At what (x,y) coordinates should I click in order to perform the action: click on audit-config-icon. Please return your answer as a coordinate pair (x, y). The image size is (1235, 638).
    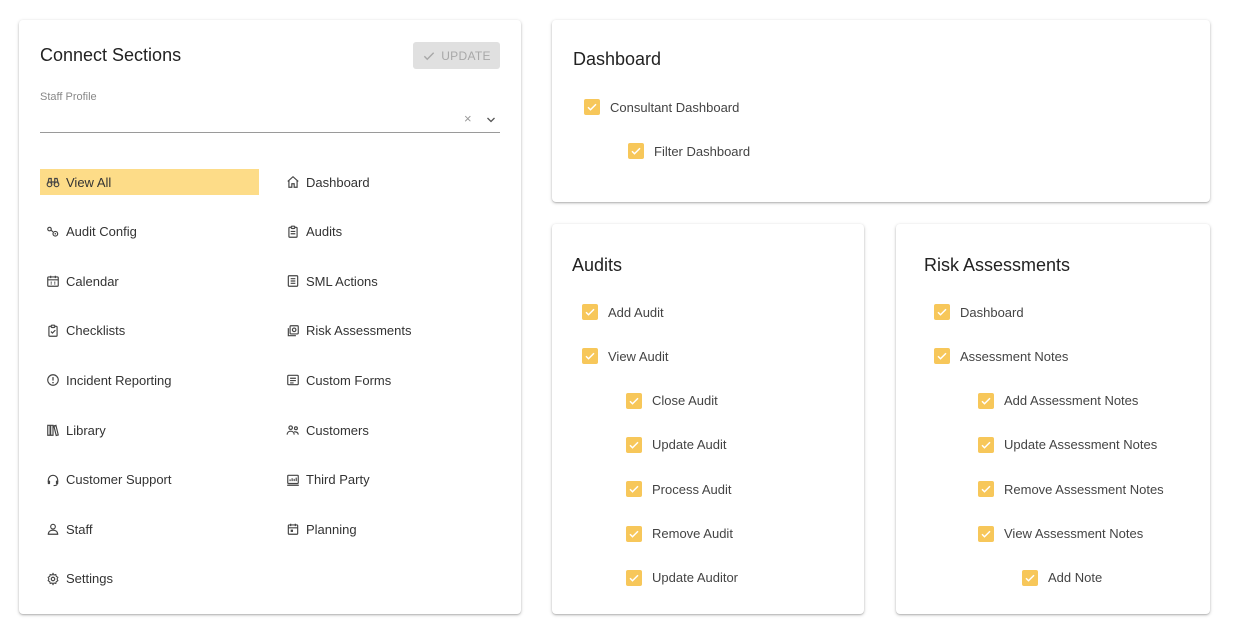
    Looking at the image, I should click on (53, 232).